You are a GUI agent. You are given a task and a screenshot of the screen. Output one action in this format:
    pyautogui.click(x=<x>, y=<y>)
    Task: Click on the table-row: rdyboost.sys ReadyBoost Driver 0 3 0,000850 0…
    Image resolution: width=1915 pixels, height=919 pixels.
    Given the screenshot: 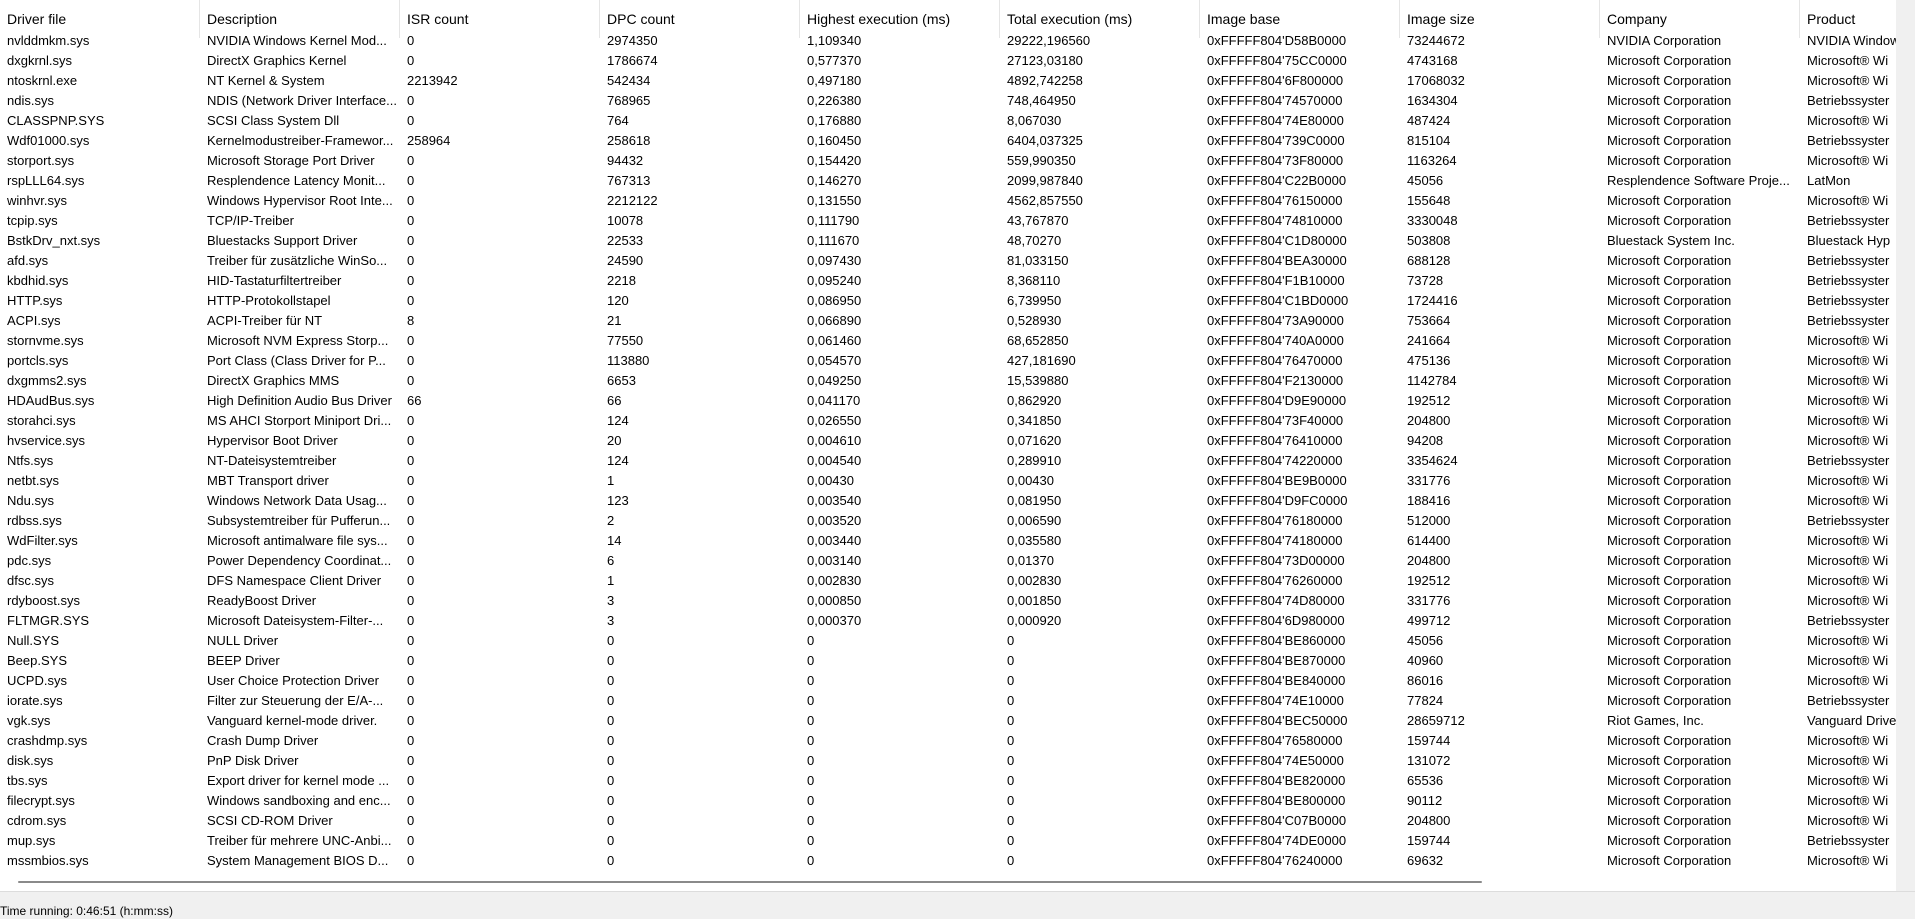 What is the action you would take?
    pyautogui.click(x=948, y=601)
    